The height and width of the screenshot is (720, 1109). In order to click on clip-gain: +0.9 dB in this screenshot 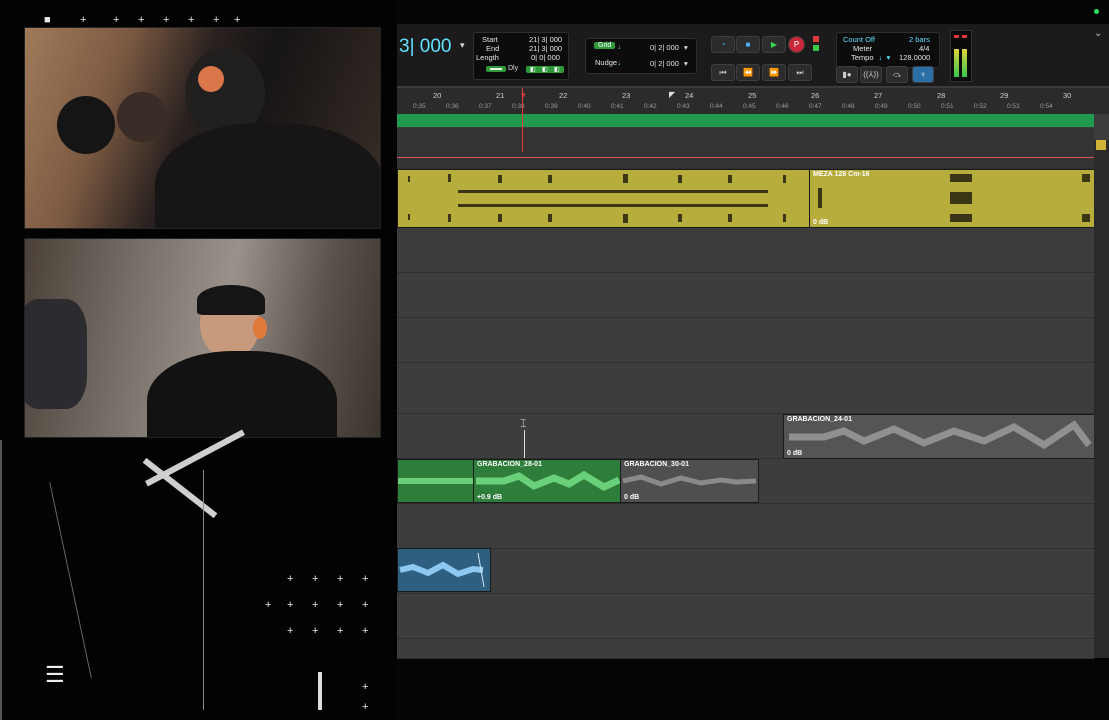, I will do `click(489, 497)`.